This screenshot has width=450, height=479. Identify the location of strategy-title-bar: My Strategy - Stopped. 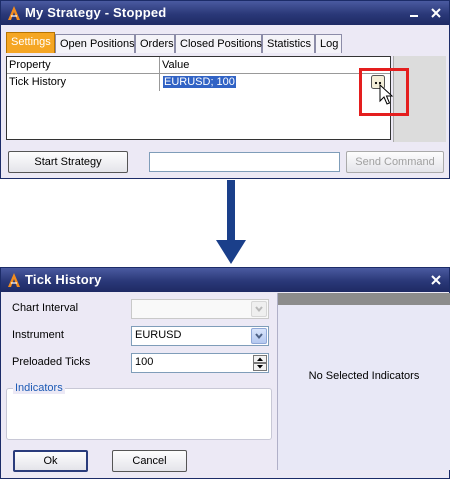
(225, 13).